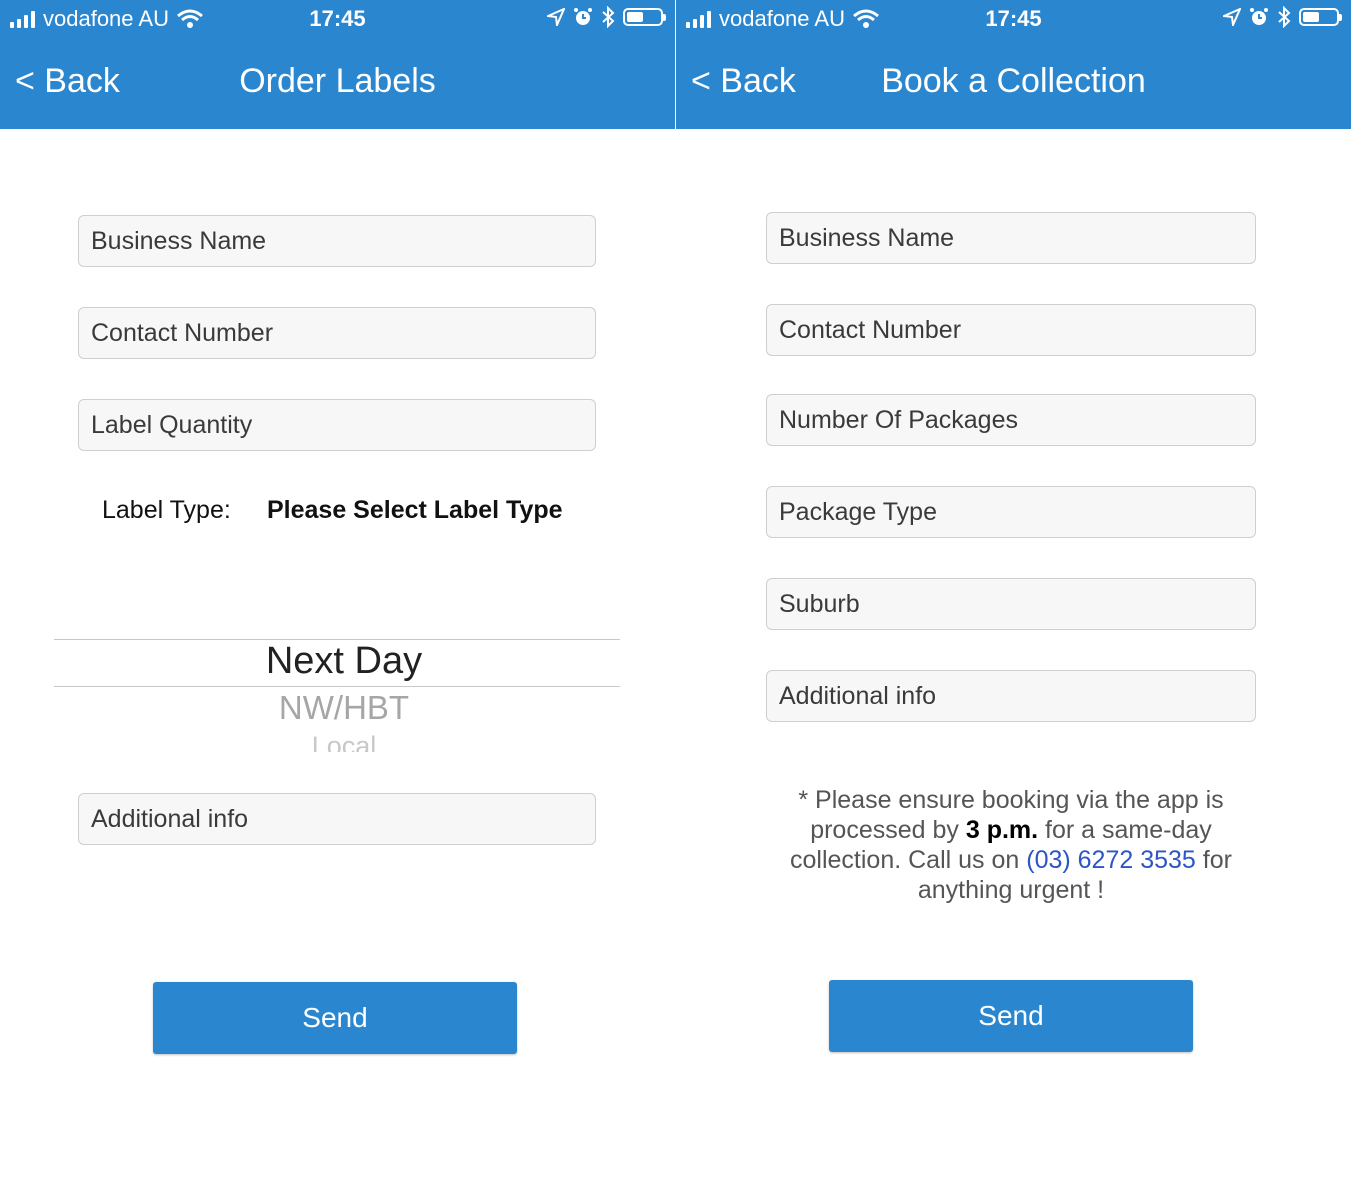  Describe the element at coordinates (415, 510) in the screenshot. I see `label-type-value: Please Select Label Type` at that location.